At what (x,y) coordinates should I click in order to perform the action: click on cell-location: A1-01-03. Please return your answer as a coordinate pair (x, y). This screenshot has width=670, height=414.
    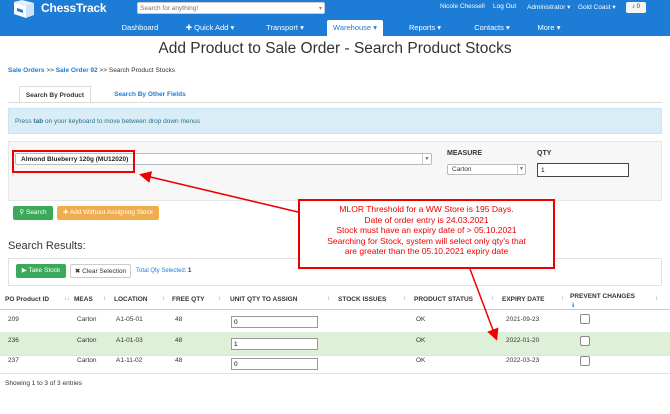
    Looking at the image, I should click on (129, 340).